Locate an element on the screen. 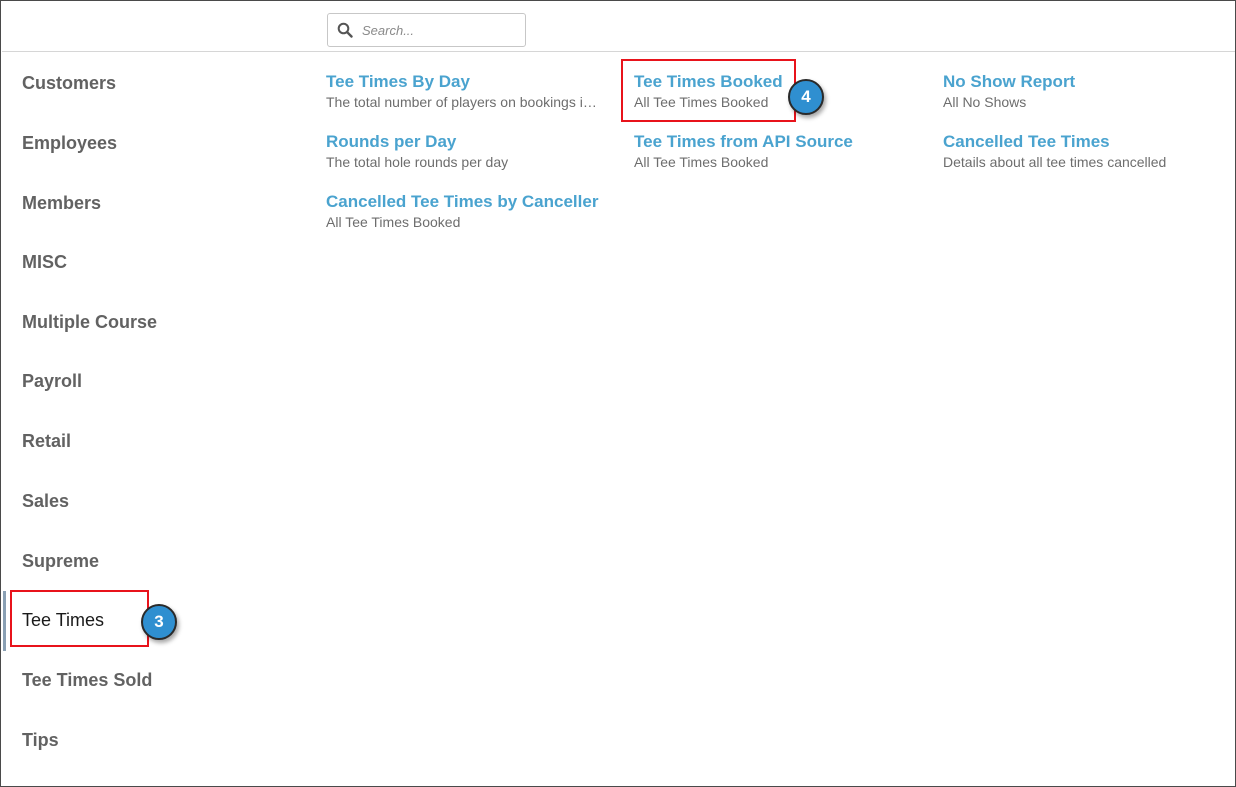 This screenshot has width=1236, height=787. sidebar-item-misc: MISC is located at coordinates (152, 262).